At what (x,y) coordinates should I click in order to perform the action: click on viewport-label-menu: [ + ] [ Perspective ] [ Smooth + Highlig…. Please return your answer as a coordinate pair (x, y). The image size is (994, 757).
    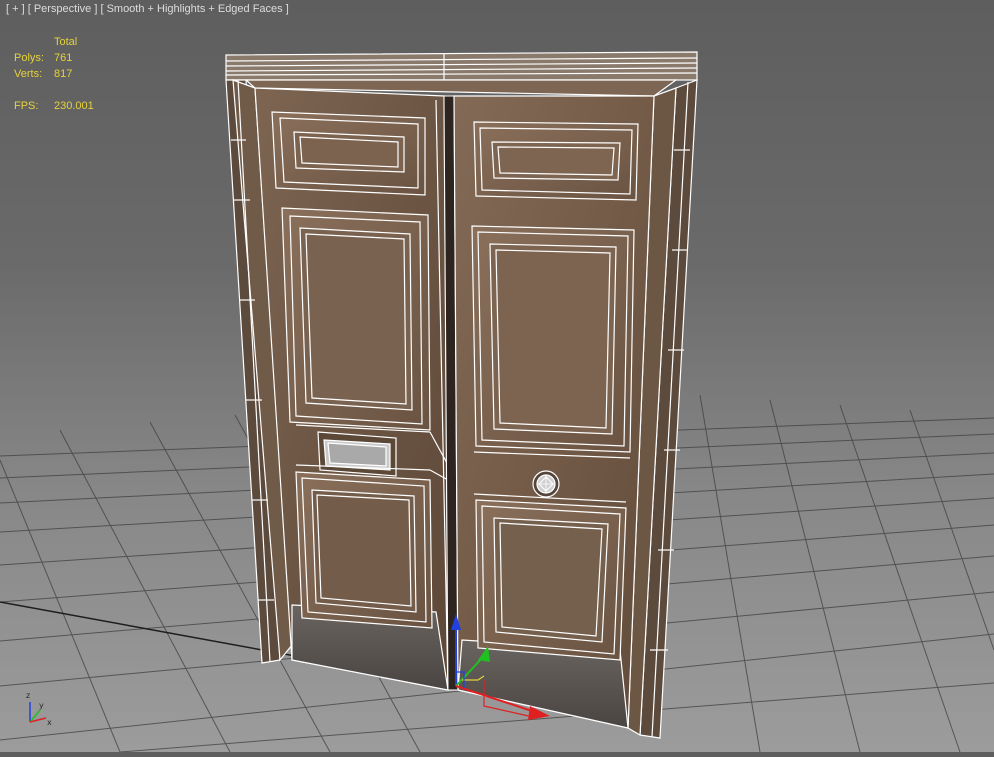
    Looking at the image, I should click on (147, 9).